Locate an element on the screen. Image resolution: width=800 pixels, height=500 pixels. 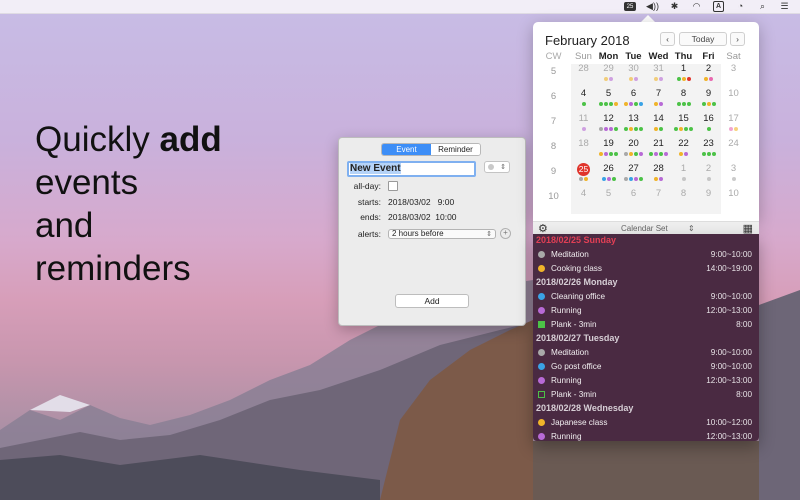
day-cell: 17 is located at coordinates (733, 118).